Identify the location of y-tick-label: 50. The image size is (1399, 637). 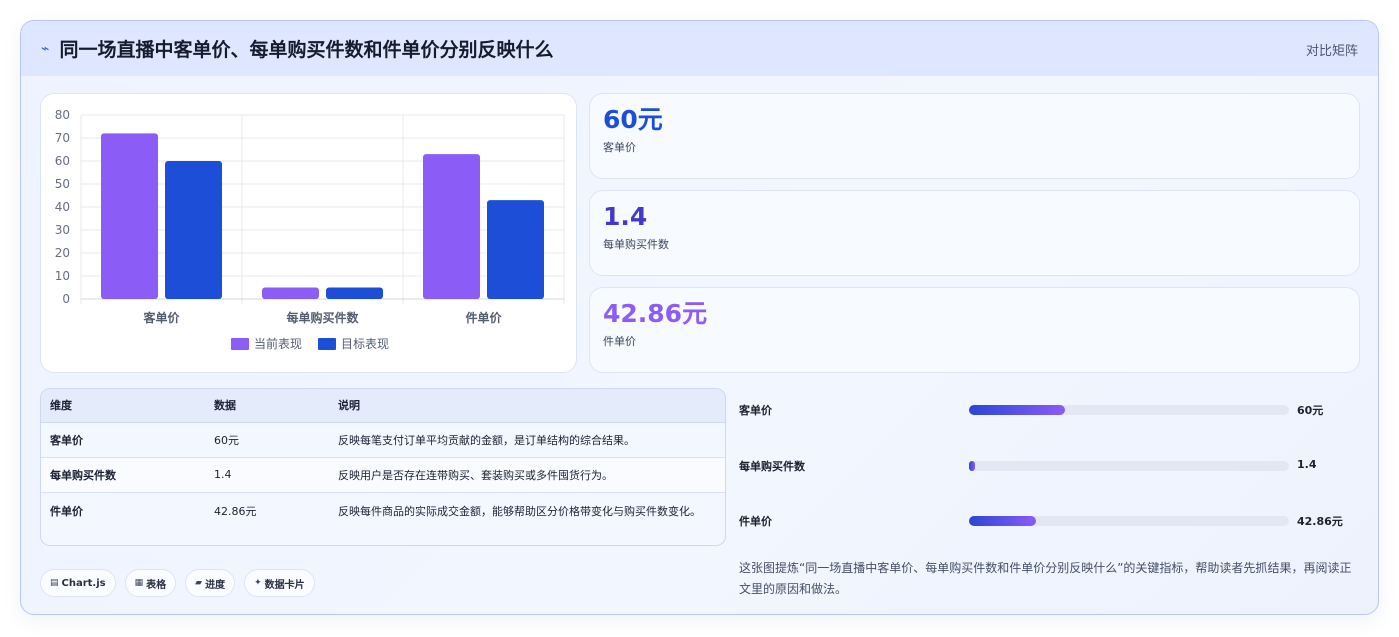
(62, 184).